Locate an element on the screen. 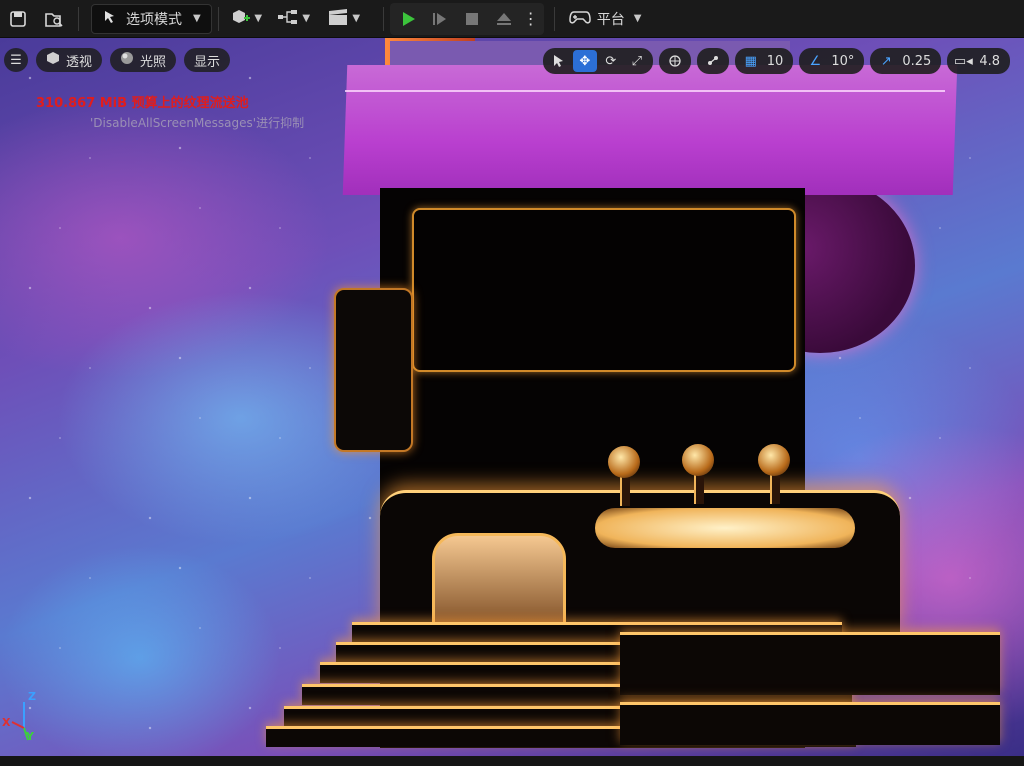 The width and height of the screenshot is (1024, 766). transform-tools: ✥ ⟳ ⤢ is located at coordinates (597, 61).